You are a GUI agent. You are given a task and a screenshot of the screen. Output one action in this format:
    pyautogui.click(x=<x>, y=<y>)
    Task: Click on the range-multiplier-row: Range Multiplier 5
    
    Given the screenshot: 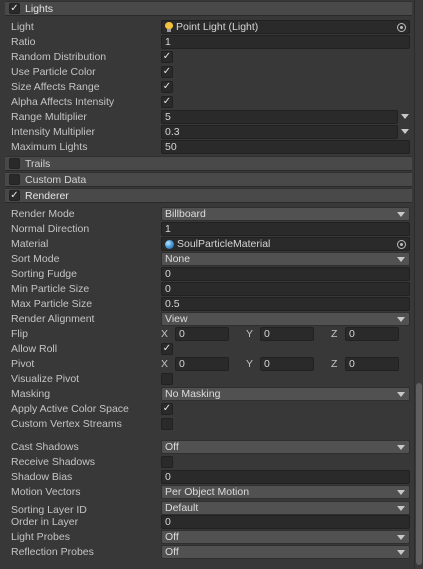 What is the action you would take?
    pyautogui.click(x=211, y=117)
    